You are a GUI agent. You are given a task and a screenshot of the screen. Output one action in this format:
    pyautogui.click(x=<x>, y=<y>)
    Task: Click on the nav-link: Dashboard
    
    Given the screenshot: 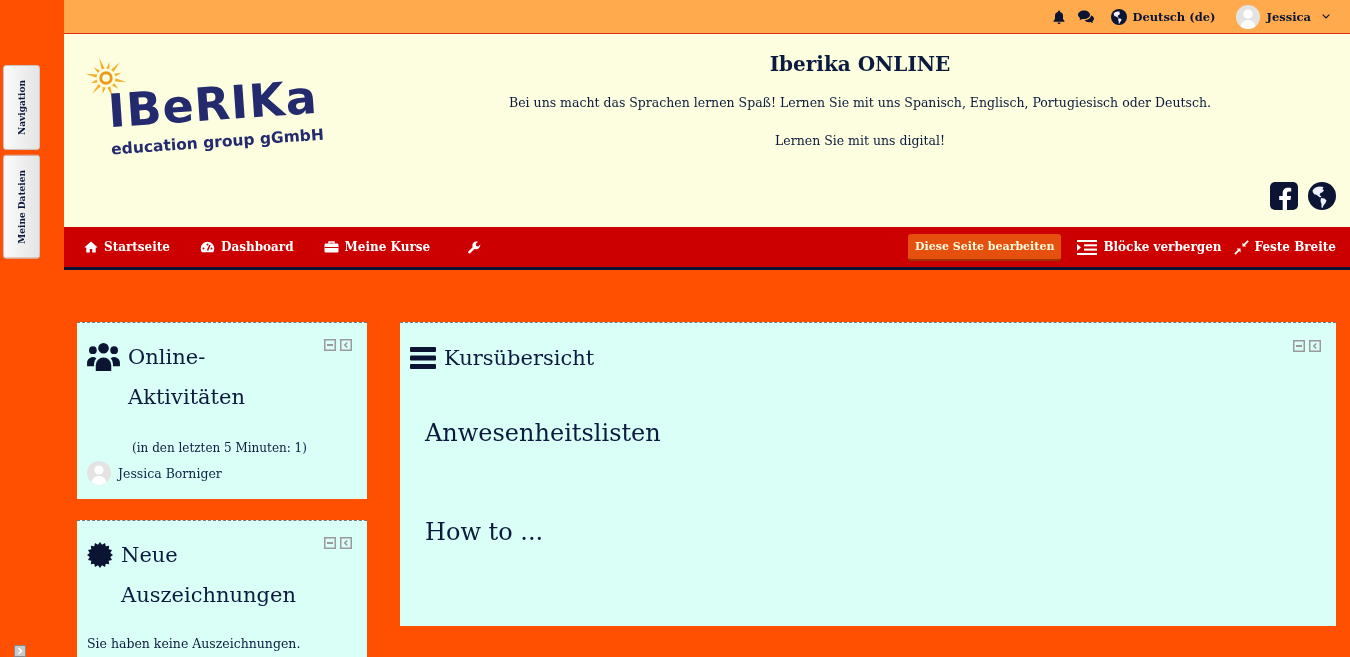 What is the action you would take?
    pyautogui.click(x=247, y=247)
    